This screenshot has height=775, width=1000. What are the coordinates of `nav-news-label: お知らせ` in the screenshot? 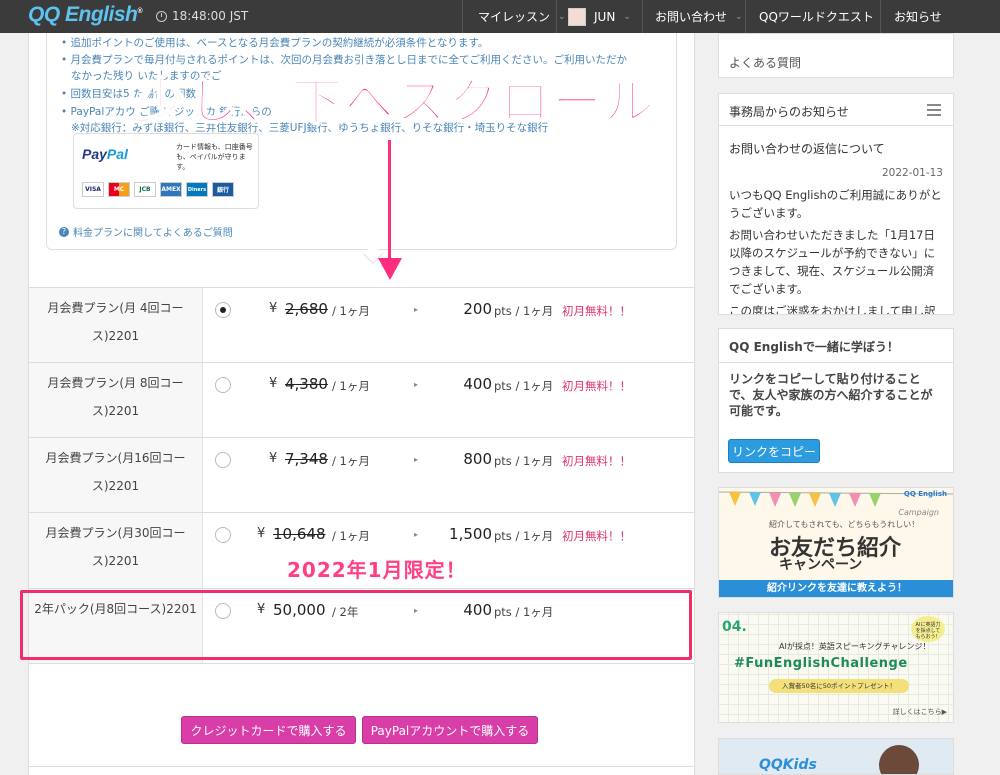 It's located at (918, 17).